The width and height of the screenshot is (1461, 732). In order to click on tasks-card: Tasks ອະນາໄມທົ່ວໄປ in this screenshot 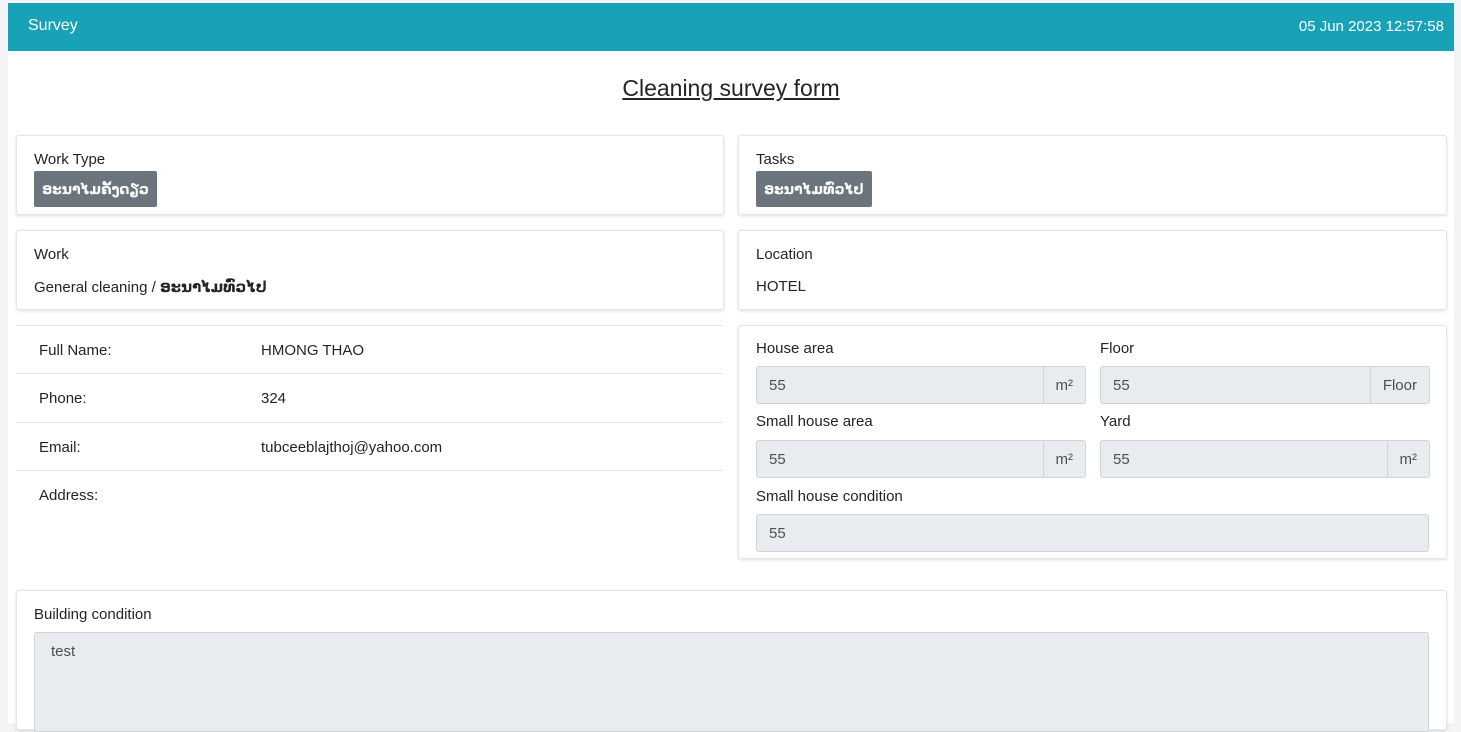, I will do `click(1092, 175)`.